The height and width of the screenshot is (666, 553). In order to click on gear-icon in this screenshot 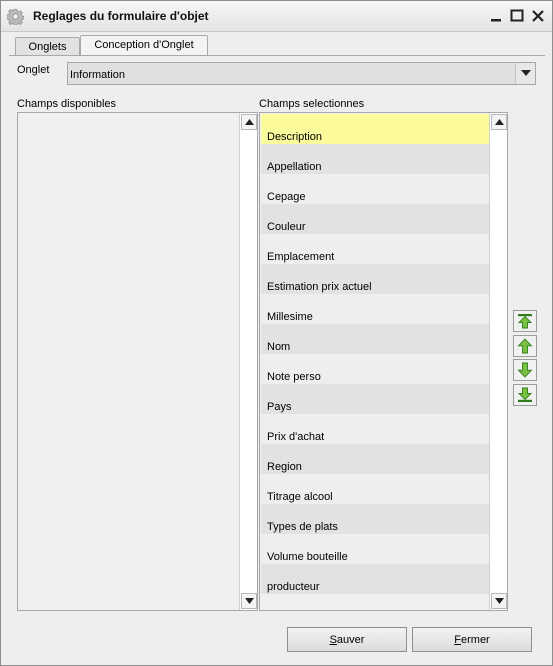, I will do `click(15, 17)`.